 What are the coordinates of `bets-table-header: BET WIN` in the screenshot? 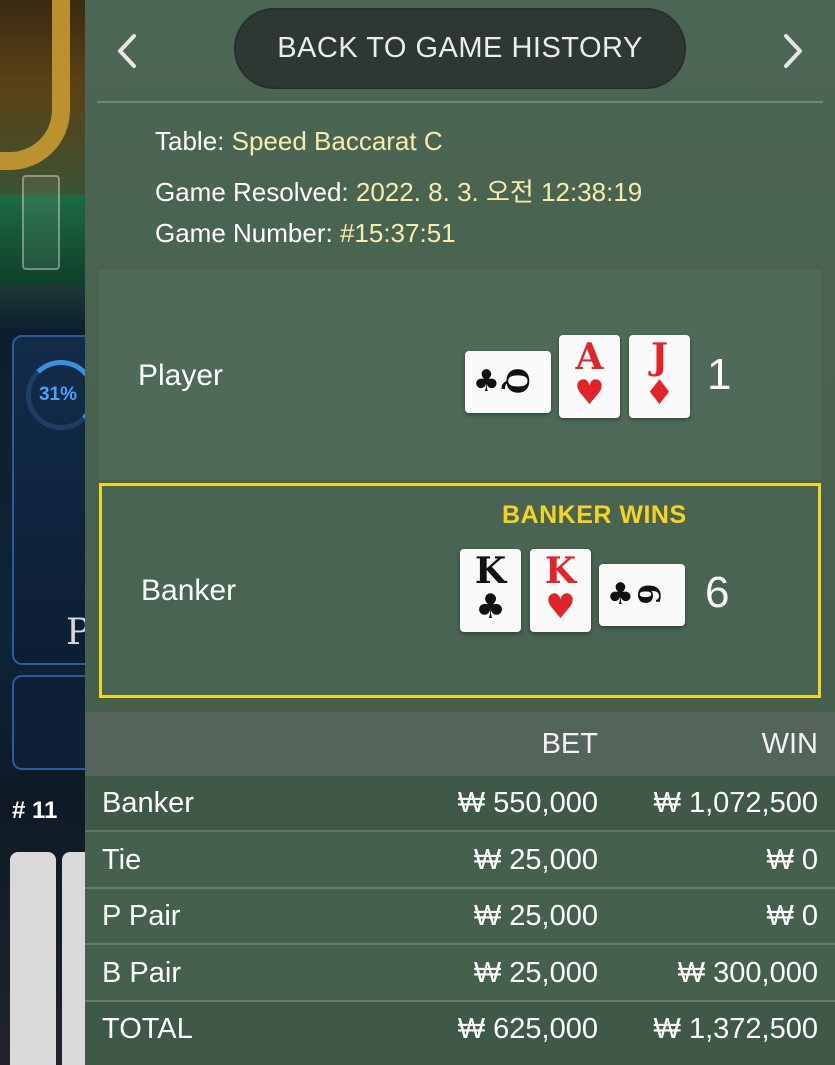 It's located at (460, 744).